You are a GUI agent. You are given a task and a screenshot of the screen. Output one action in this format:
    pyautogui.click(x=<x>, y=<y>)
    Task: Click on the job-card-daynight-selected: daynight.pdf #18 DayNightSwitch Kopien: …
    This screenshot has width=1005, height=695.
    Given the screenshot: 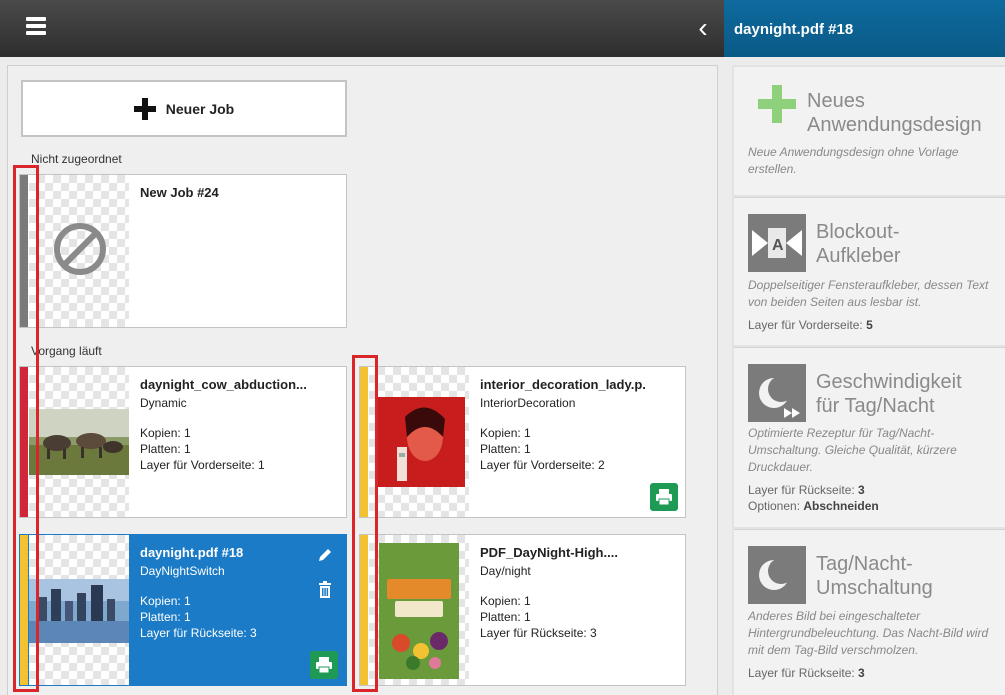 What is the action you would take?
    pyautogui.click(x=183, y=610)
    